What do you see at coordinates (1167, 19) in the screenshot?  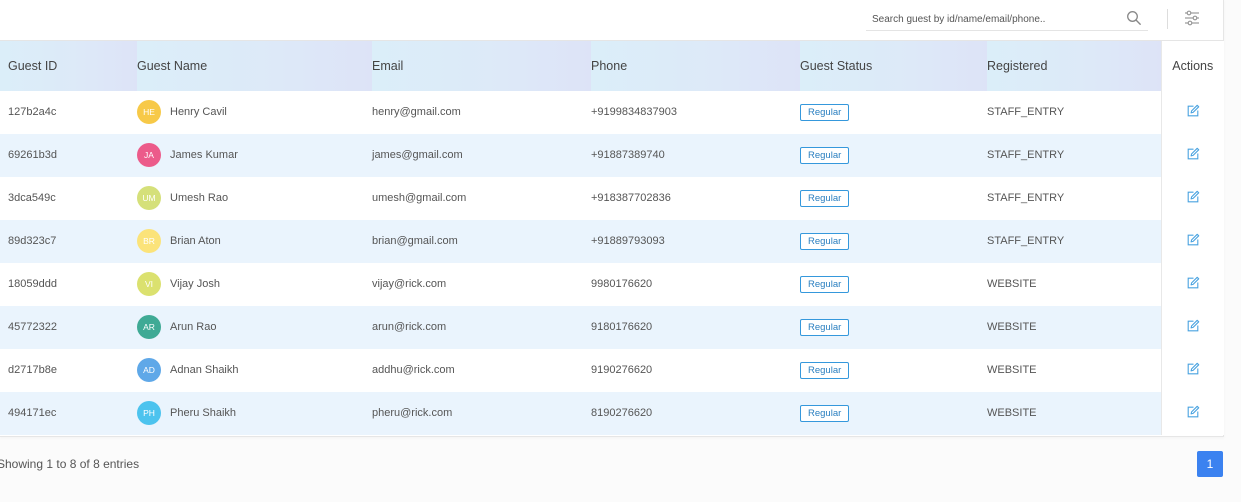 I see `toolbar-divider` at bounding box center [1167, 19].